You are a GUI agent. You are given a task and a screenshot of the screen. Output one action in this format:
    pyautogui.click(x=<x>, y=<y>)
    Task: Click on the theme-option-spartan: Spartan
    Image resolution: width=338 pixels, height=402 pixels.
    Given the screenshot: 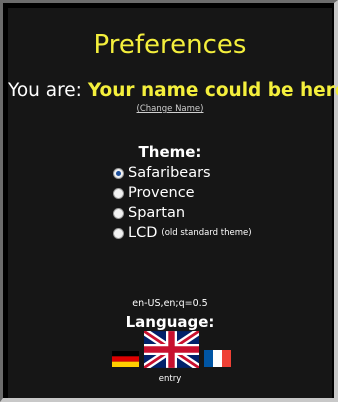 What is the action you would take?
    pyautogui.click(x=182, y=213)
    